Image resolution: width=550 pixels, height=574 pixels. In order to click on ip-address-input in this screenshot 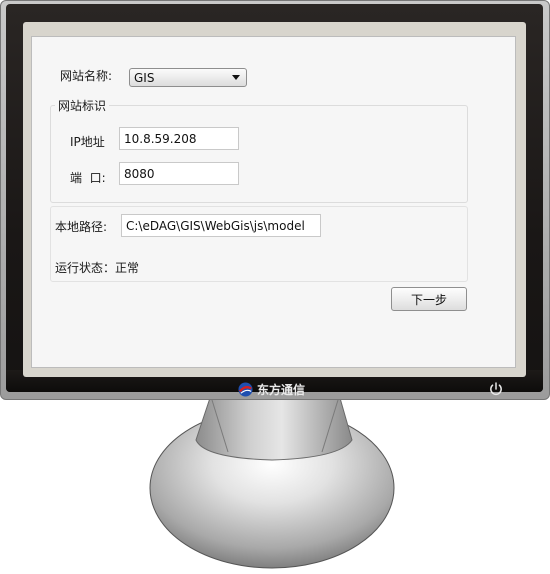, I will do `click(179, 138)`.